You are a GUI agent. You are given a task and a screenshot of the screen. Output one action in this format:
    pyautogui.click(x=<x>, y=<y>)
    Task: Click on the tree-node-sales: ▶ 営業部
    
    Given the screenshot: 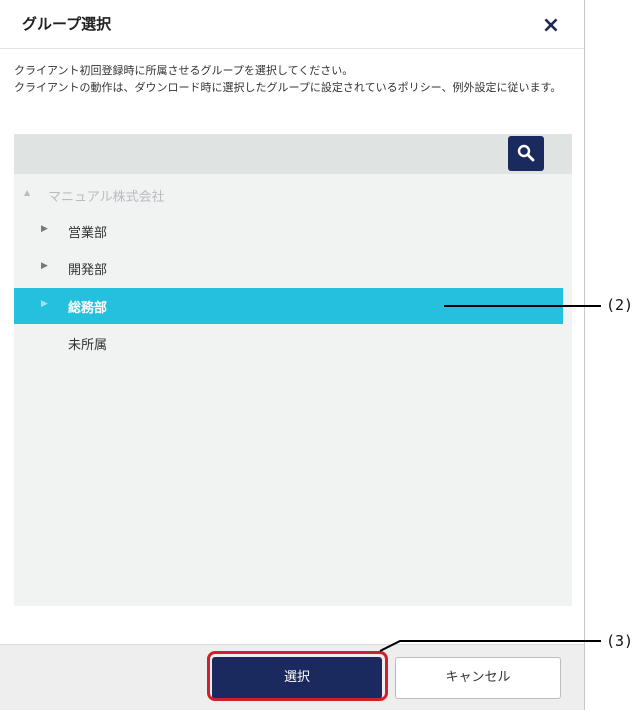 What is the action you would take?
    pyautogui.click(x=293, y=231)
    